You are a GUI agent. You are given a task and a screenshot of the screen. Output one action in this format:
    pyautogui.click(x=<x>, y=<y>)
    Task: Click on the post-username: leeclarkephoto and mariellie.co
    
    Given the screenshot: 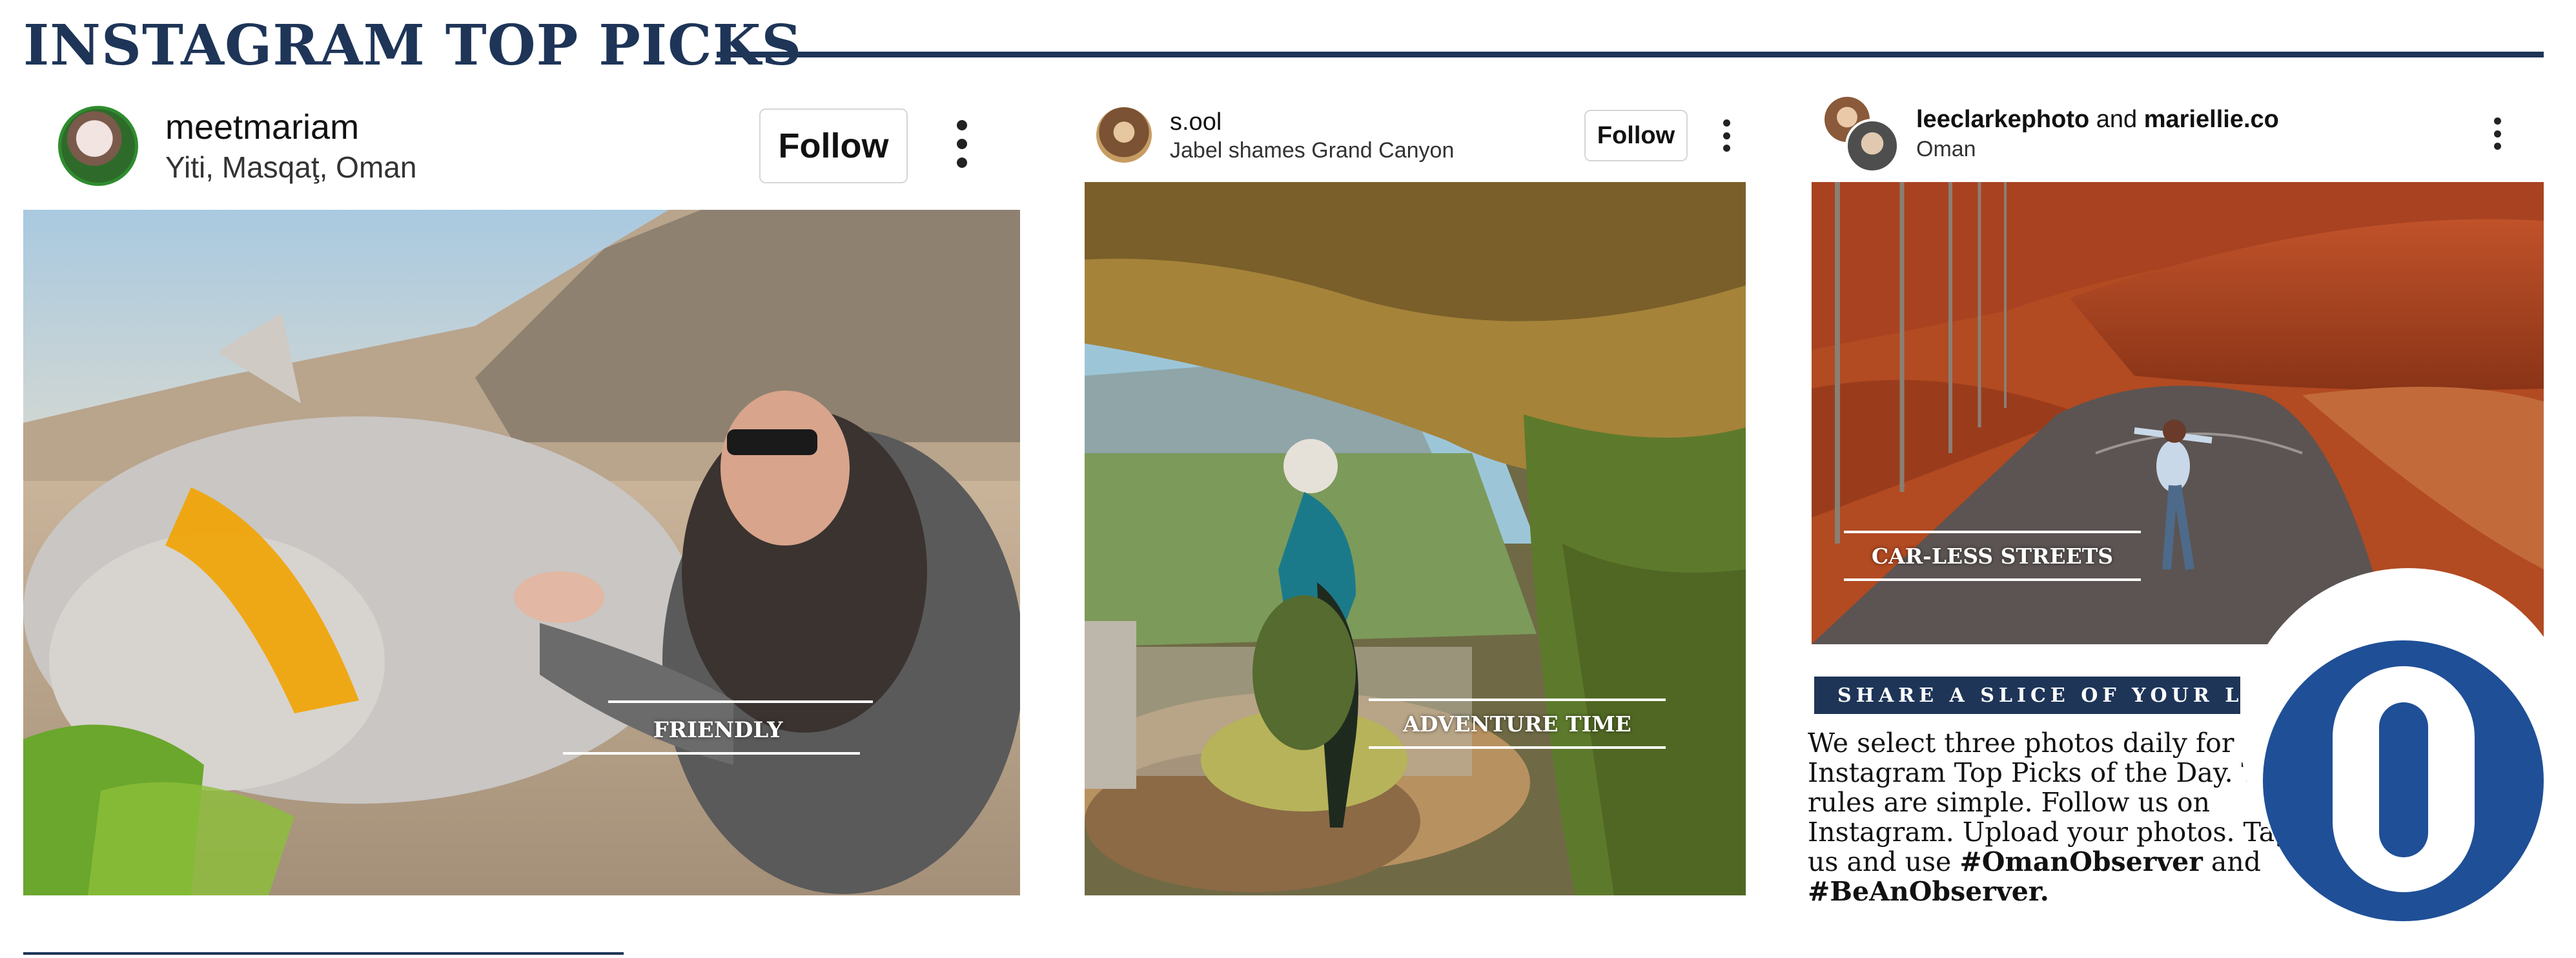 What is the action you would take?
    pyautogui.click(x=2097, y=119)
    